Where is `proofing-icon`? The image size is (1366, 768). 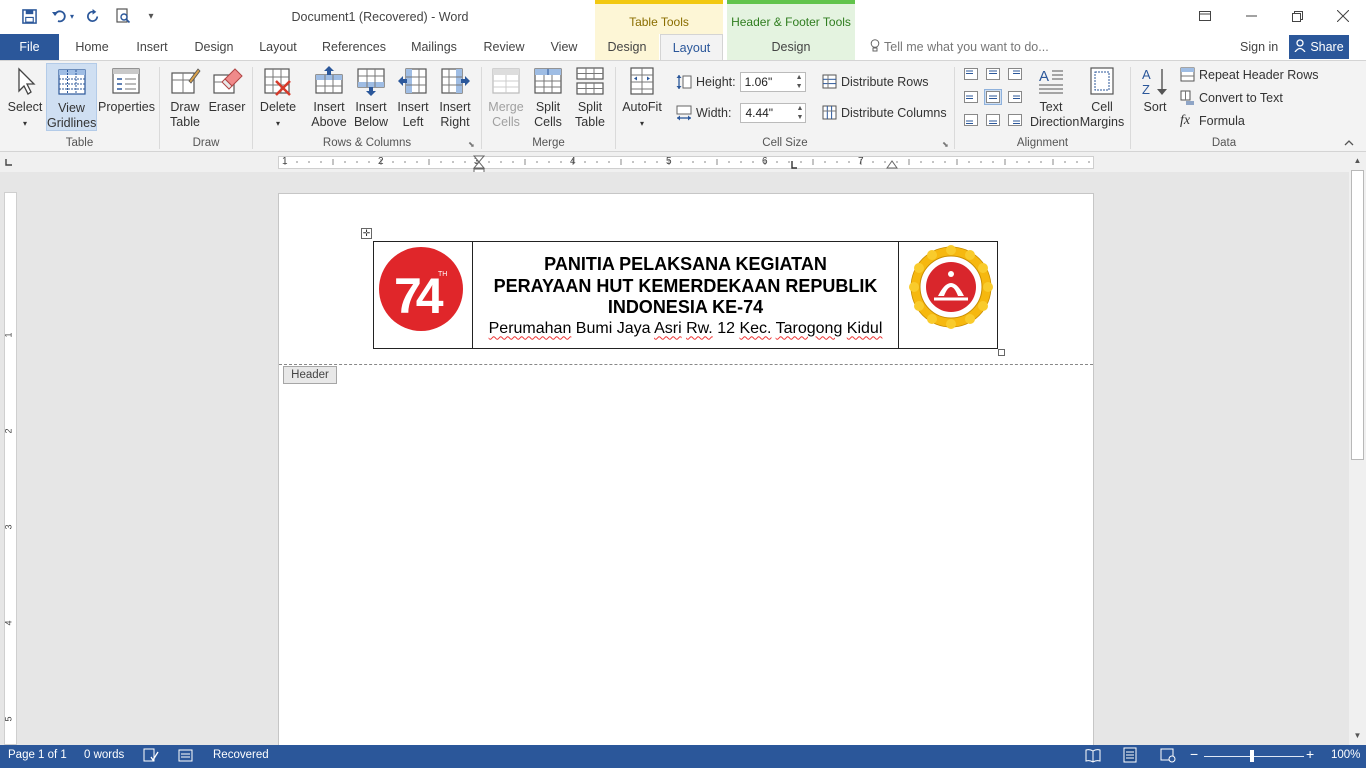 proofing-icon is located at coordinates (151, 757).